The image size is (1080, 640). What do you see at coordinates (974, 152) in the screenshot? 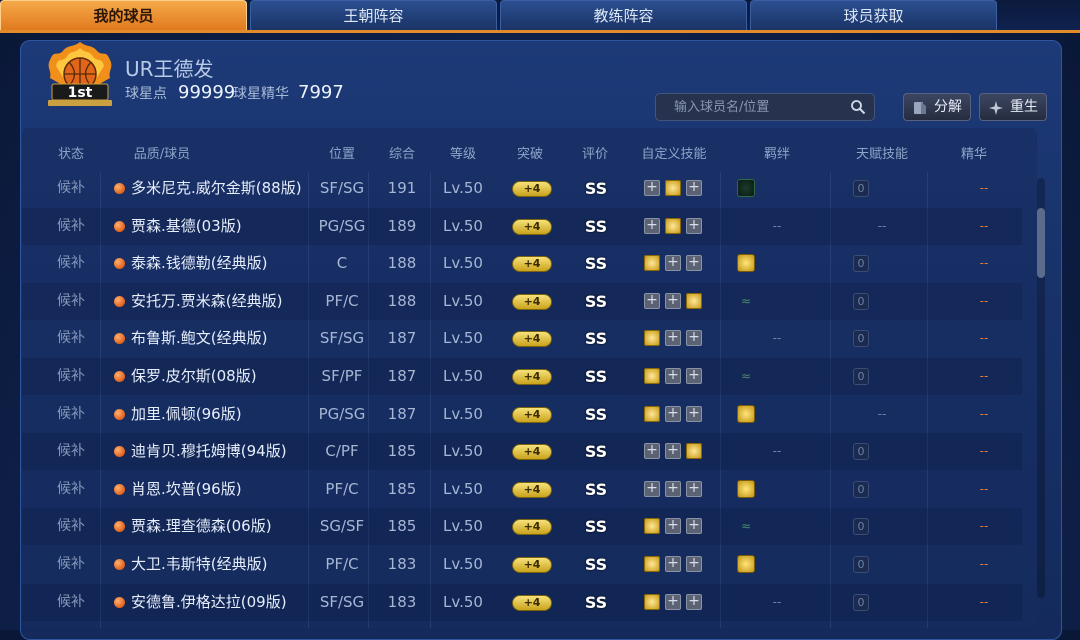
I see `header-essence: 精华` at bounding box center [974, 152].